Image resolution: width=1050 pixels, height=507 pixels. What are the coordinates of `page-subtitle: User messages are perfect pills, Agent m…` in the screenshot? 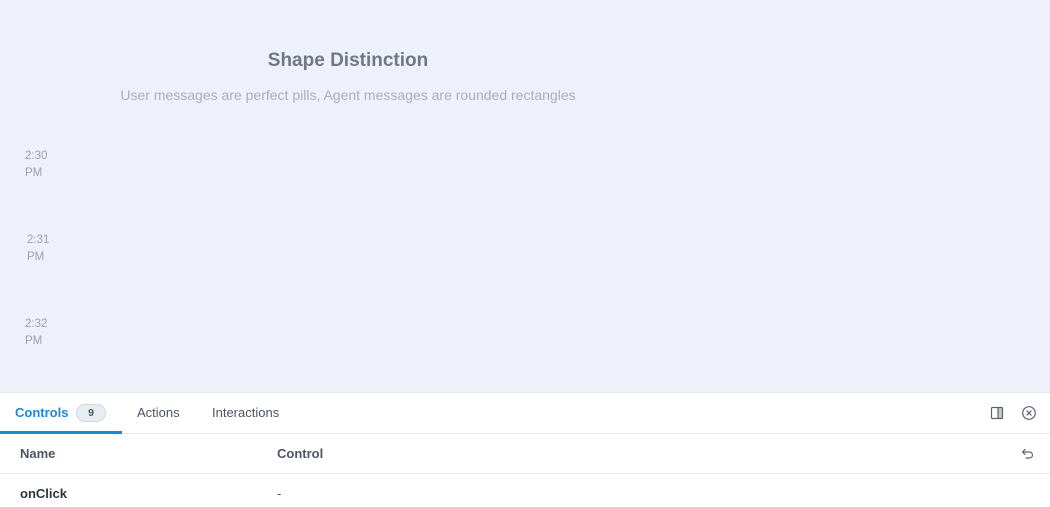 It's located at (348, 95).